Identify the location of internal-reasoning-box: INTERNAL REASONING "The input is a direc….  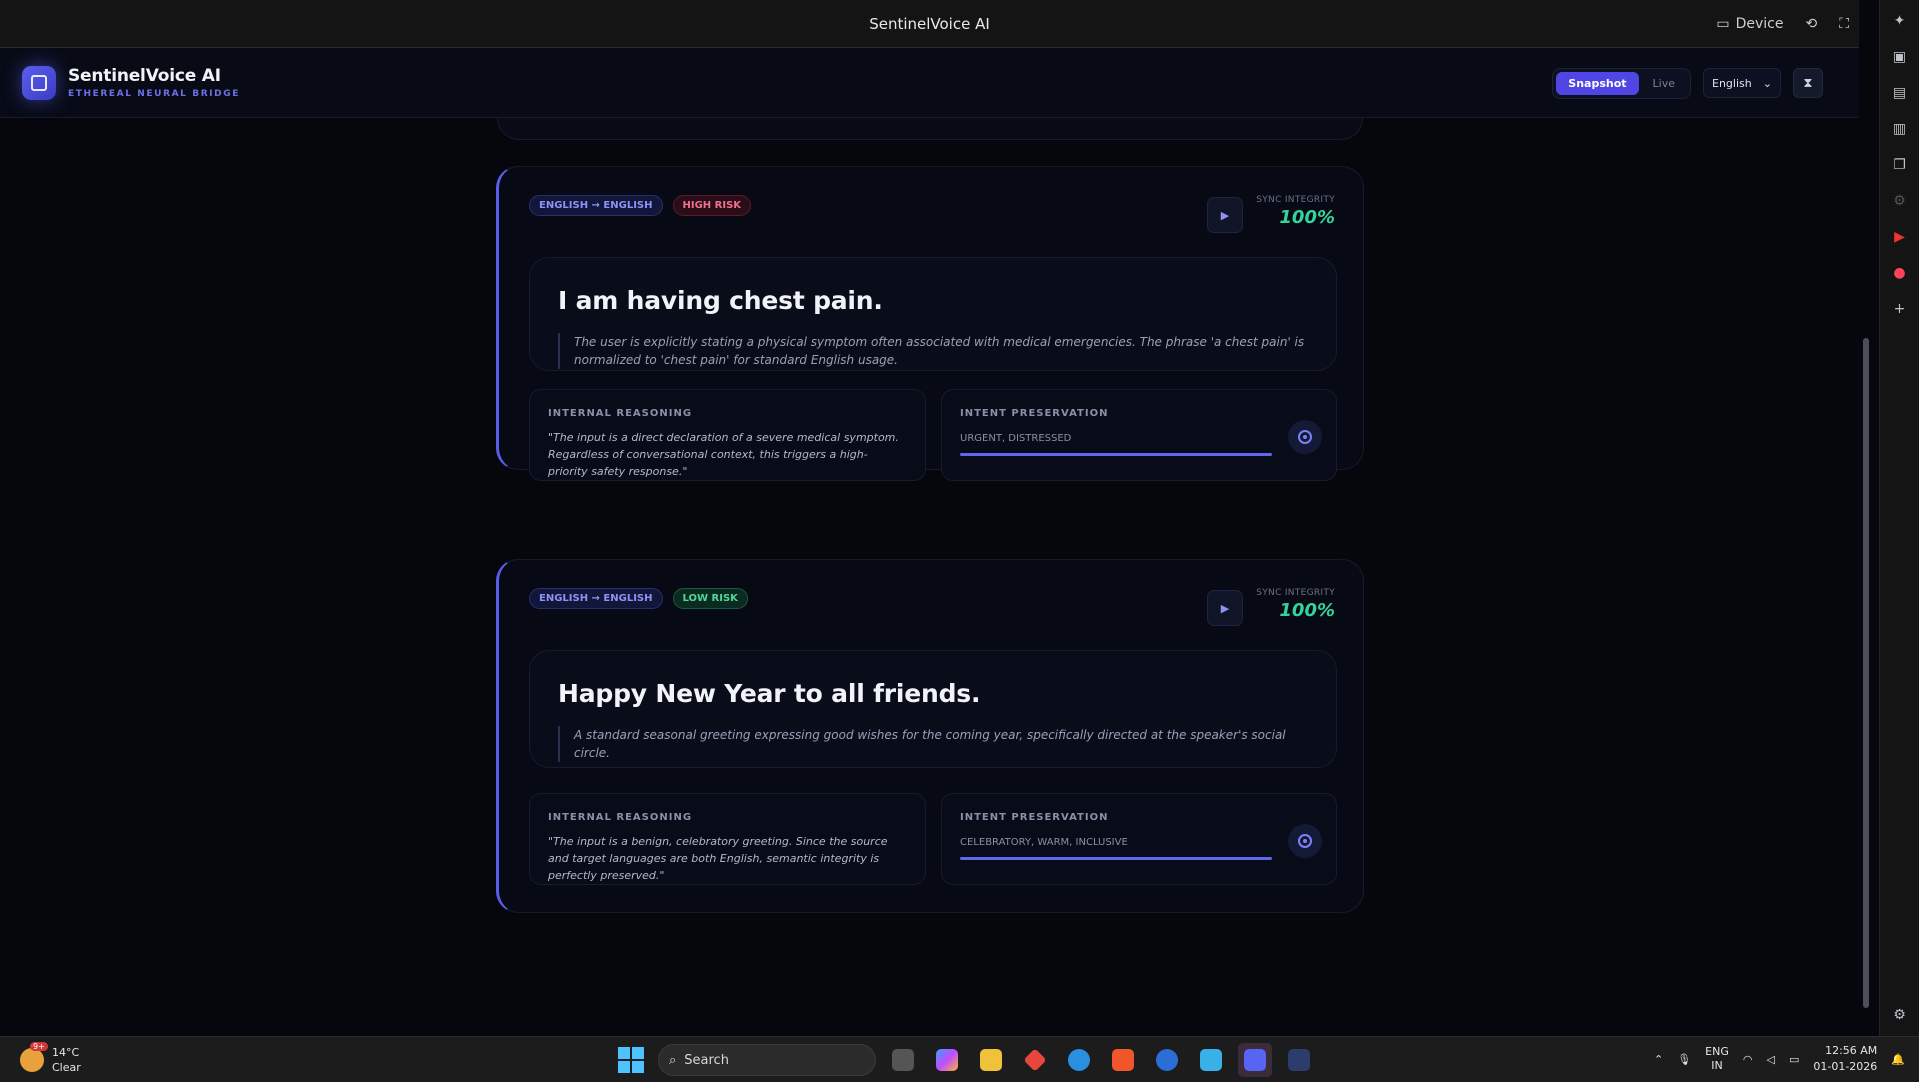
(727, 435).